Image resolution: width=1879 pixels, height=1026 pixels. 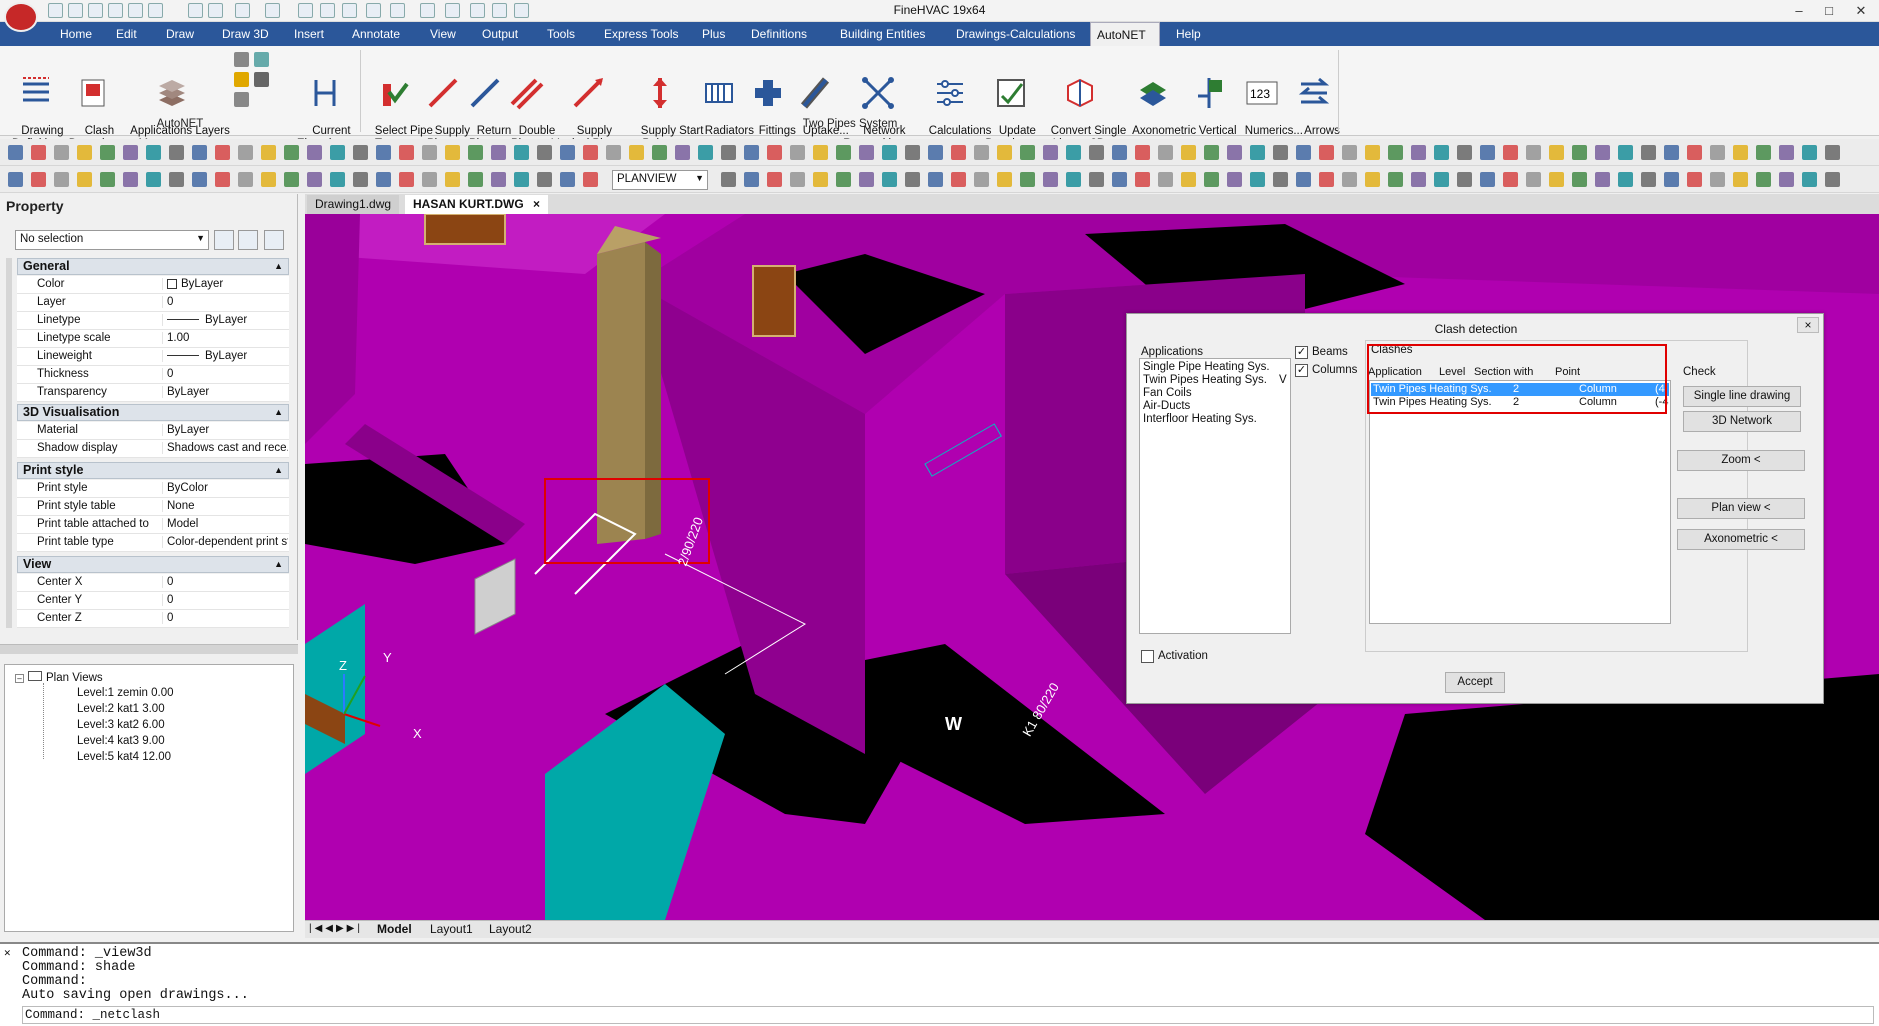 I want to click on prop-row-color: Color ByLayer, so click(x=153, y=285).